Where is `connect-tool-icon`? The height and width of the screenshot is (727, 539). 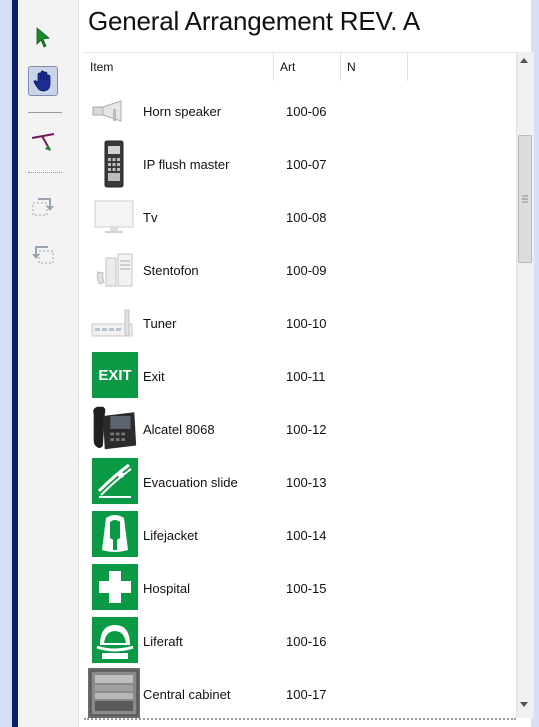
connect-tool-icon is located at coordinates (43, 143).